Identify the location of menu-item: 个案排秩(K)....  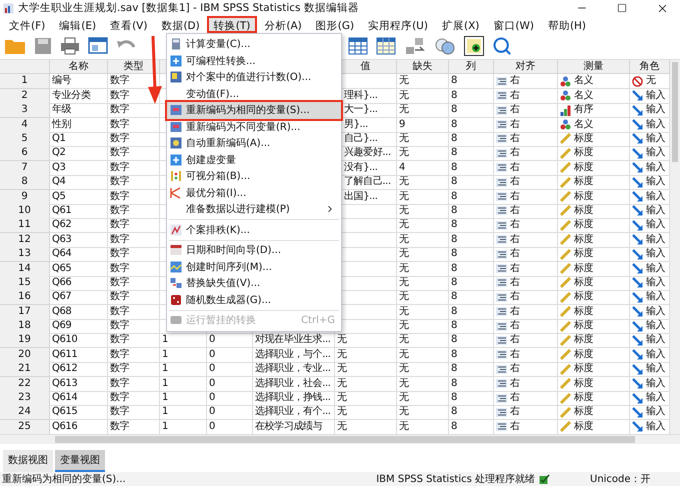
(254, 230).